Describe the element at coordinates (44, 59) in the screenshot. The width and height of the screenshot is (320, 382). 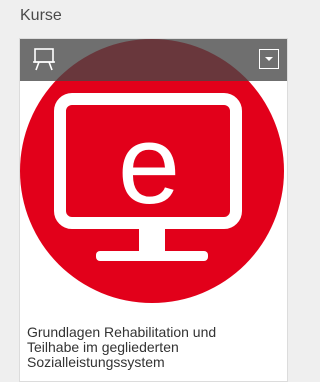
I see `presentation-board-icon` at that location.